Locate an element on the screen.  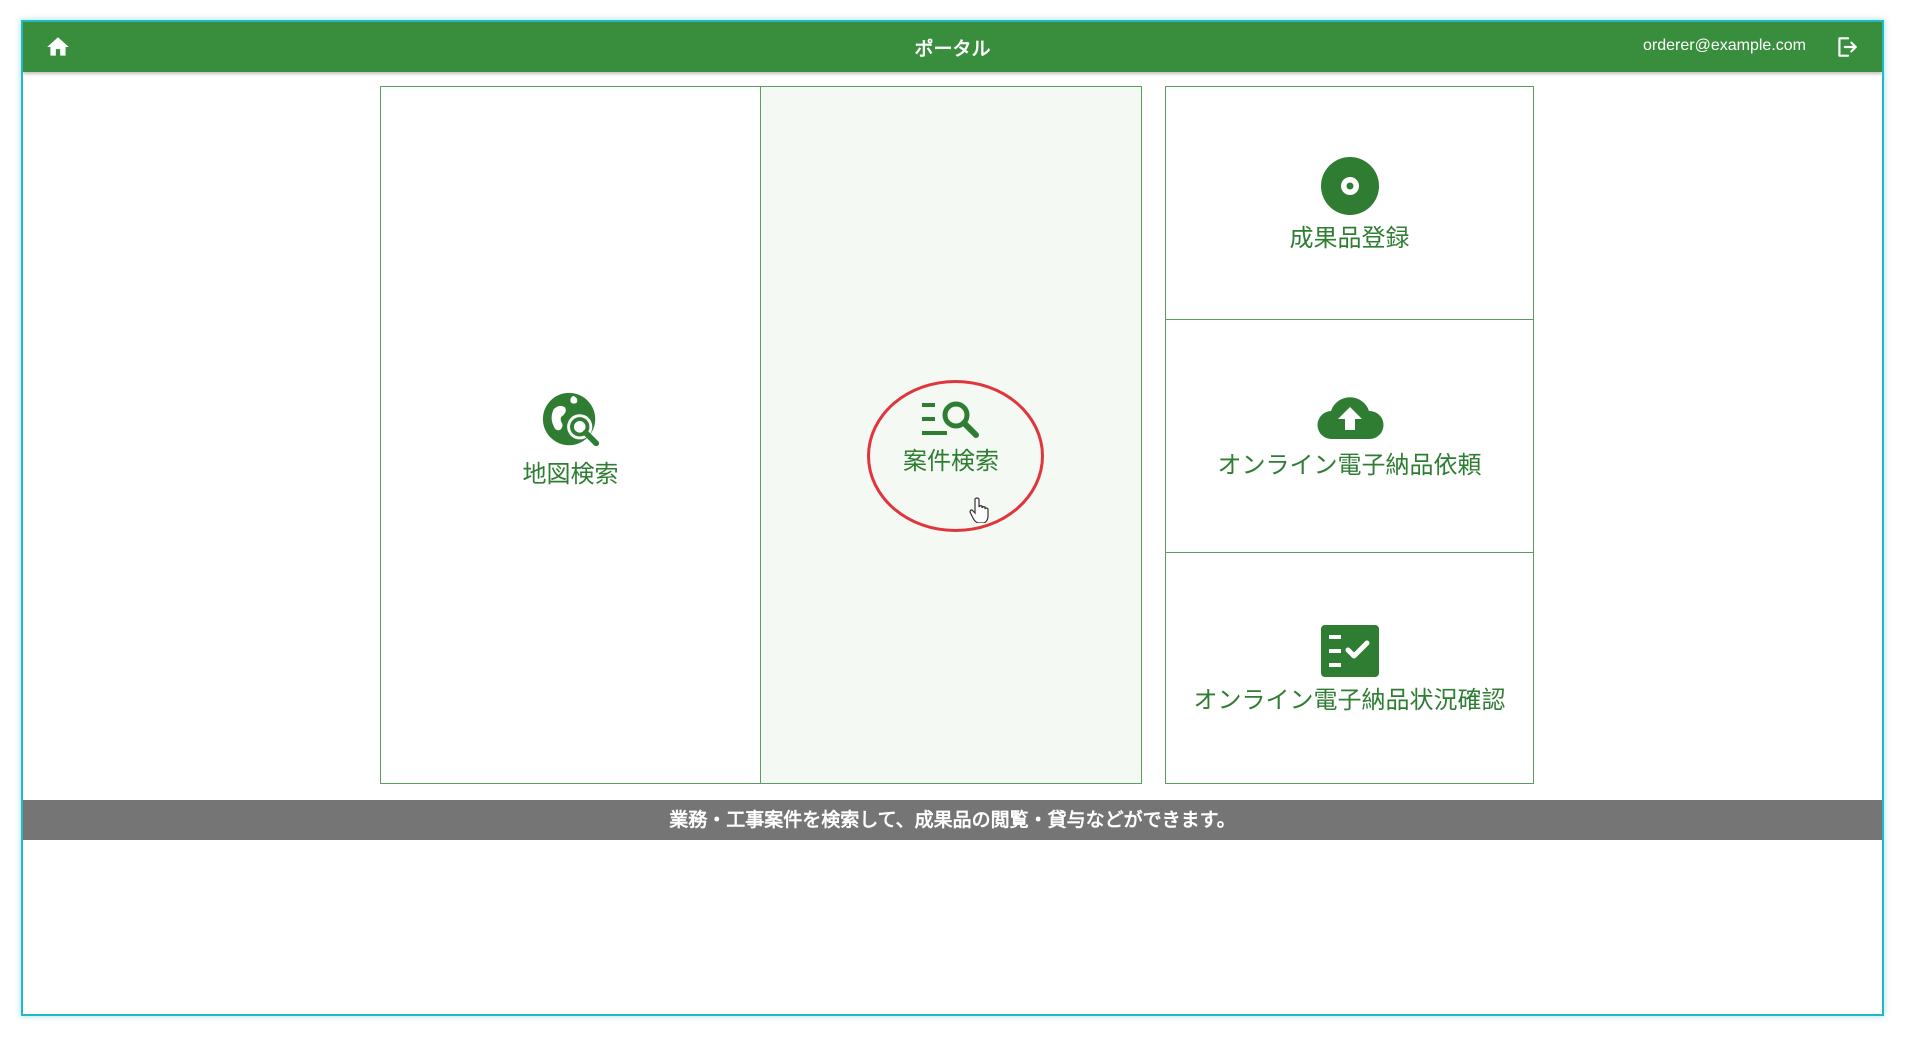
header-bar: ポータル orderer@example.com is located at coordinates (952, 47).